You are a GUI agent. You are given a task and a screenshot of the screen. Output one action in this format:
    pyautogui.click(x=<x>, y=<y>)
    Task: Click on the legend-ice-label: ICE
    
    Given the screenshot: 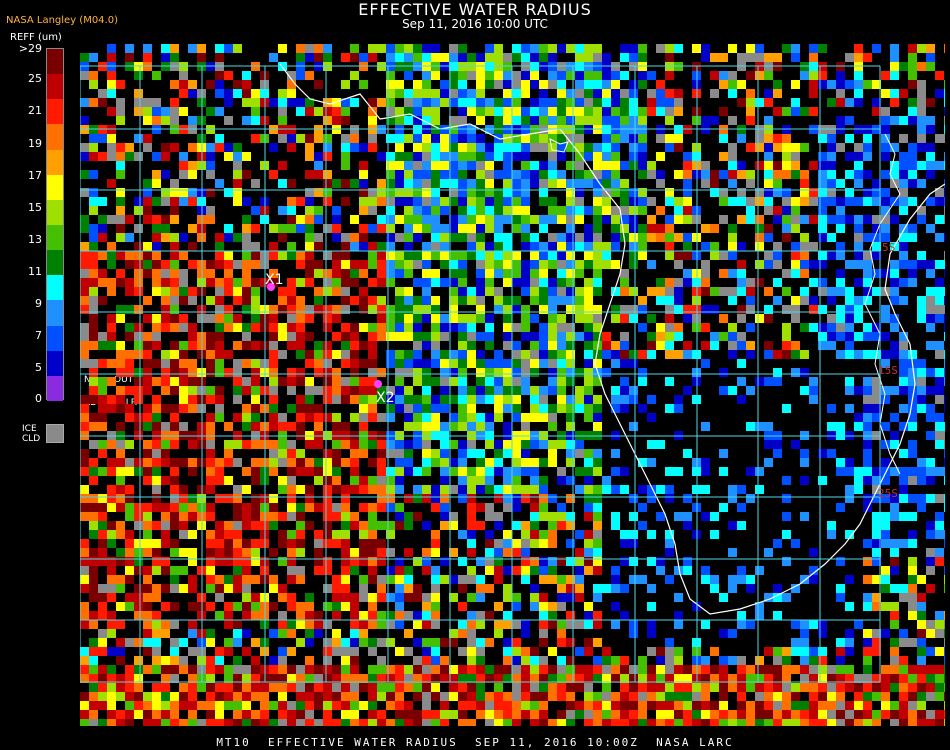 What is the action you would take?
    pyautogui.click(x=29, y=429)
    